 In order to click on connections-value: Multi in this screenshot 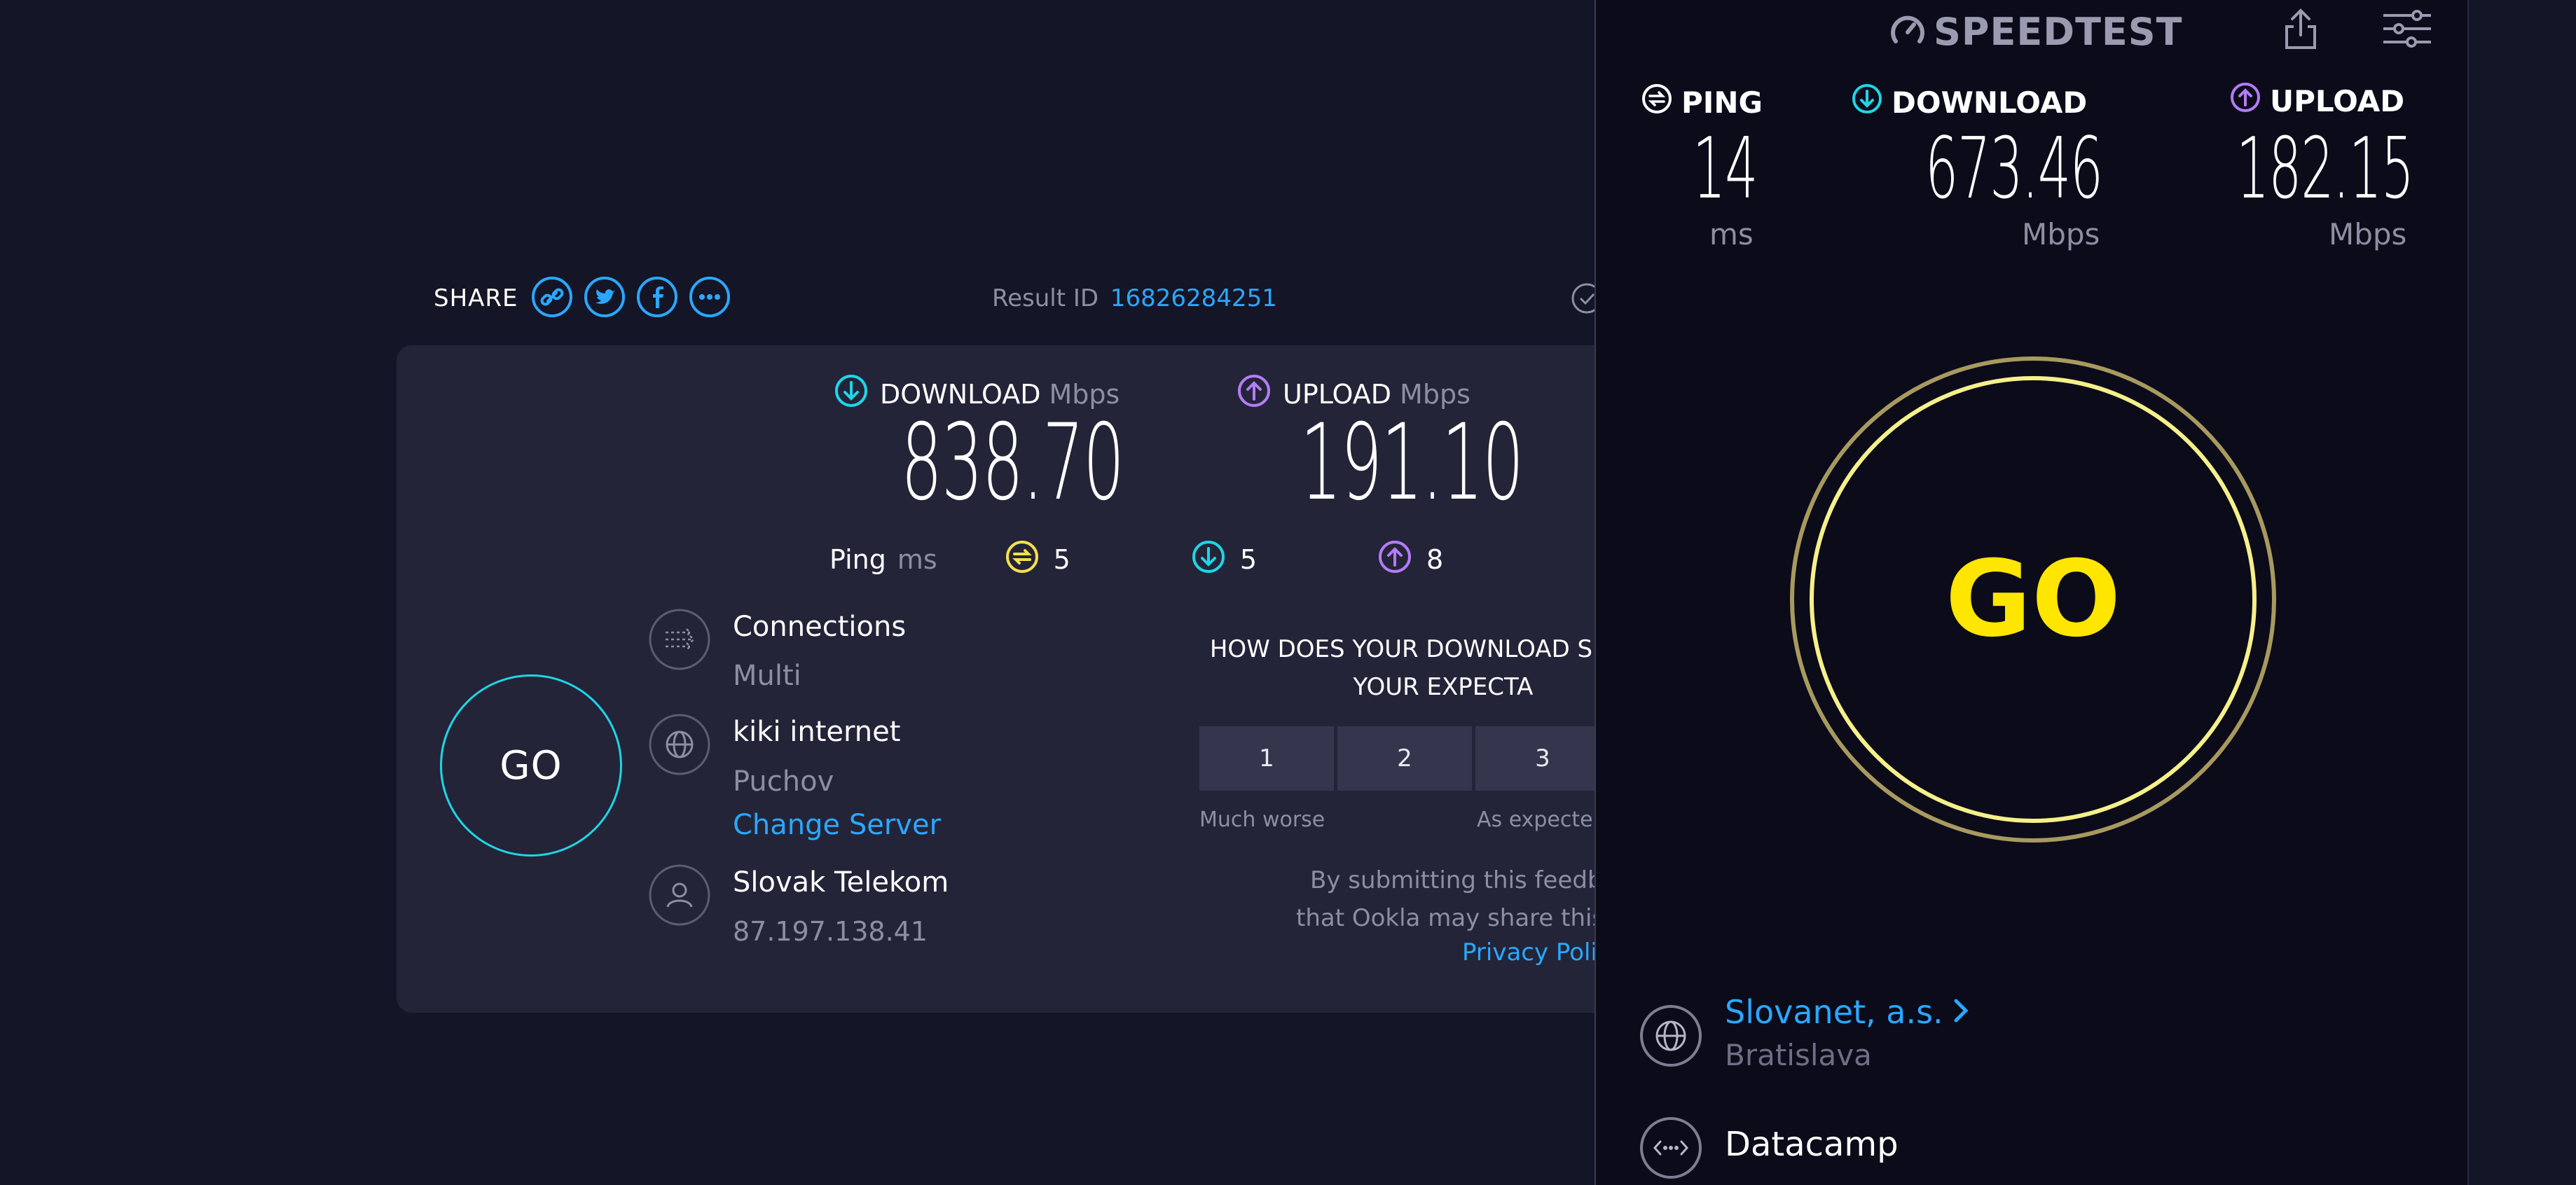, I will do `click(767, 676)`.